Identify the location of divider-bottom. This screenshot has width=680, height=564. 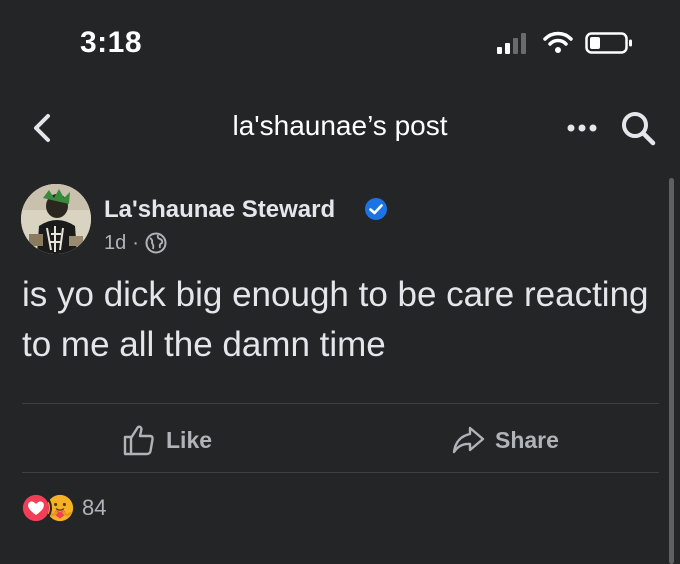
(340, 472).